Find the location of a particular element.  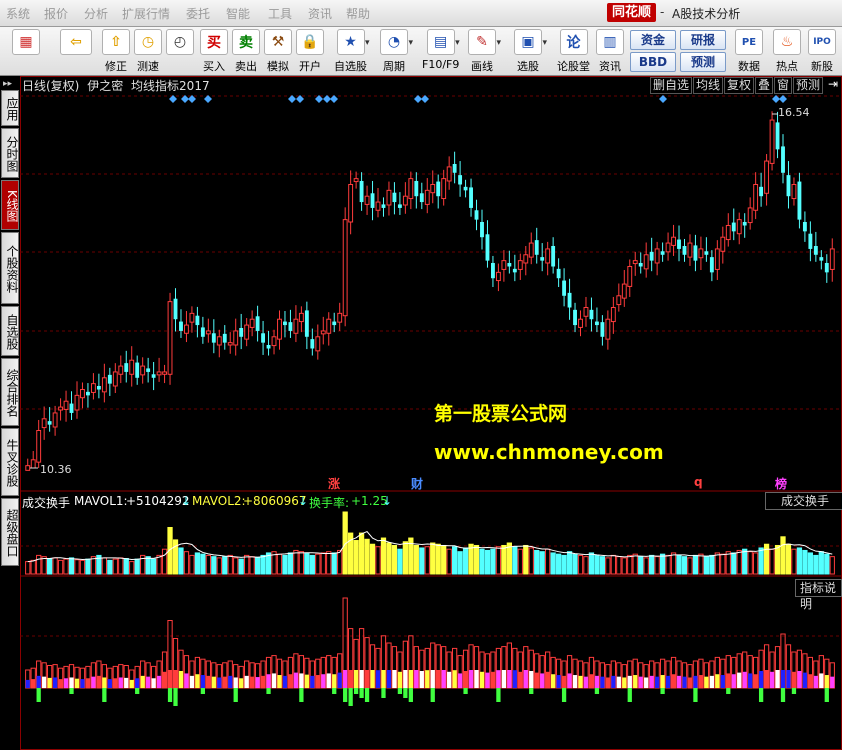

toolbar-sell-button: 卖卖出 is located at coordinates (246, 51).